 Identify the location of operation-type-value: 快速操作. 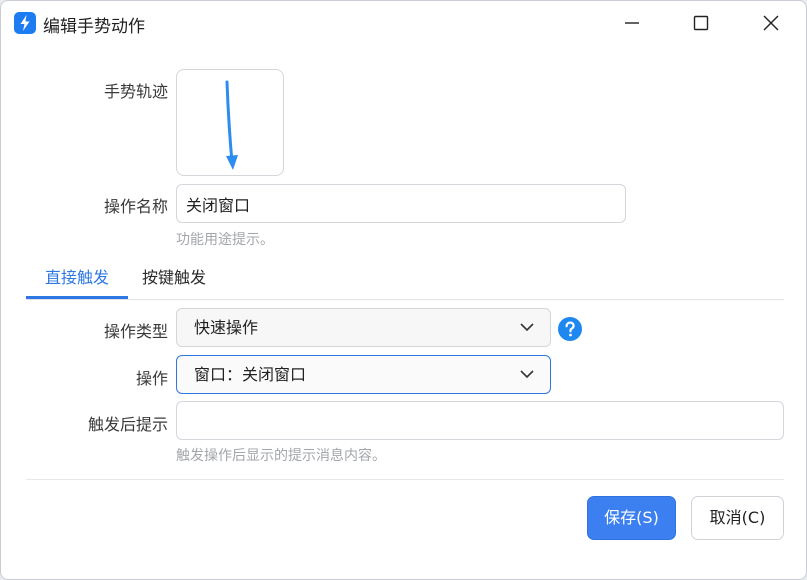
(226, 327).